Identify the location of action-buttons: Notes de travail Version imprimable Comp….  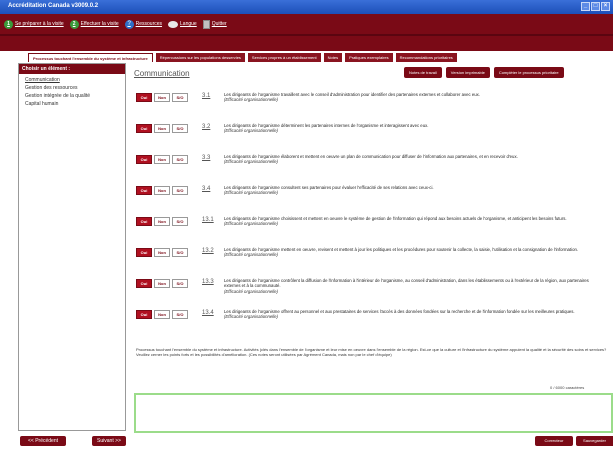
(484, 72).